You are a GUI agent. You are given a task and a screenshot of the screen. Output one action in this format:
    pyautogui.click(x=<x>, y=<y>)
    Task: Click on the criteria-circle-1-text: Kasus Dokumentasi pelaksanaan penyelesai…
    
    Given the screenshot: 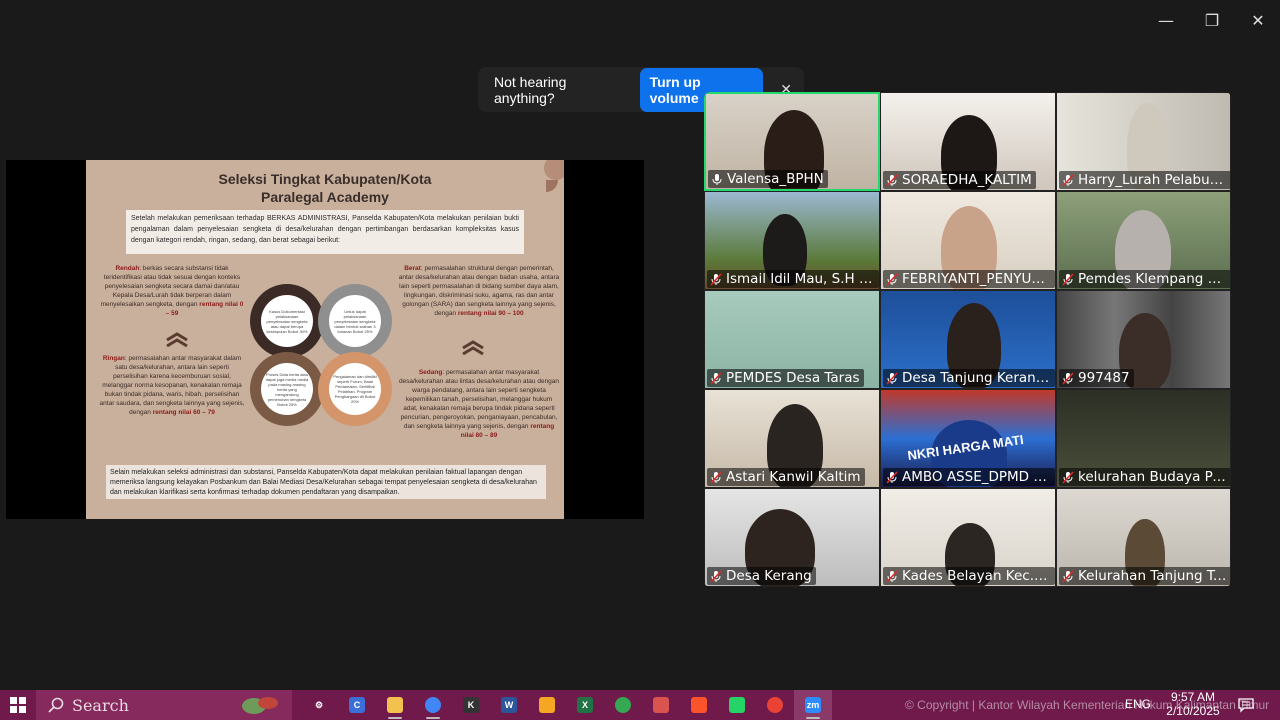 What is the action you would take?
    pyautogui.click(x=287, y=321)
    